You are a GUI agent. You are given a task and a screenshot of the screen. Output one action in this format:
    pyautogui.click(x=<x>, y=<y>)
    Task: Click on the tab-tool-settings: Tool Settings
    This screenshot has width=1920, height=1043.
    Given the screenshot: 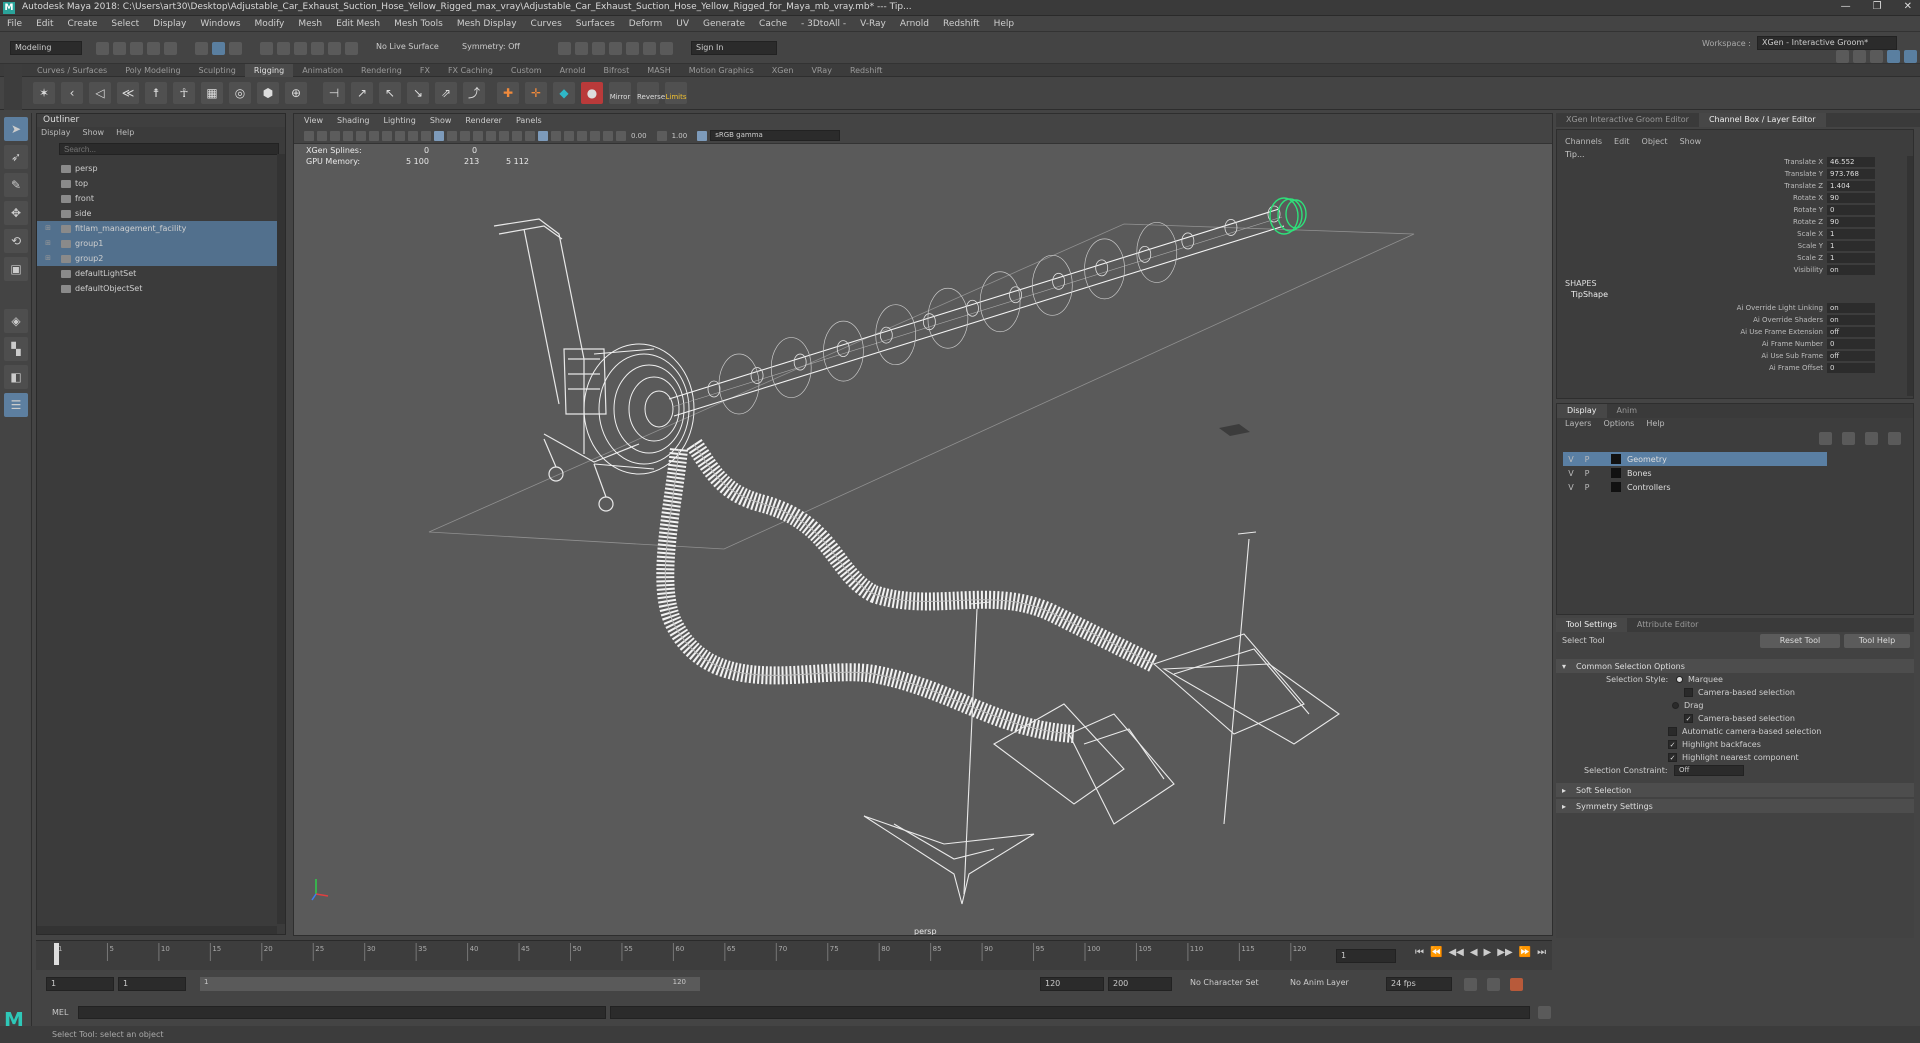 What is the action you would take?
    pyautogui.click(x=1591, y=625)
    